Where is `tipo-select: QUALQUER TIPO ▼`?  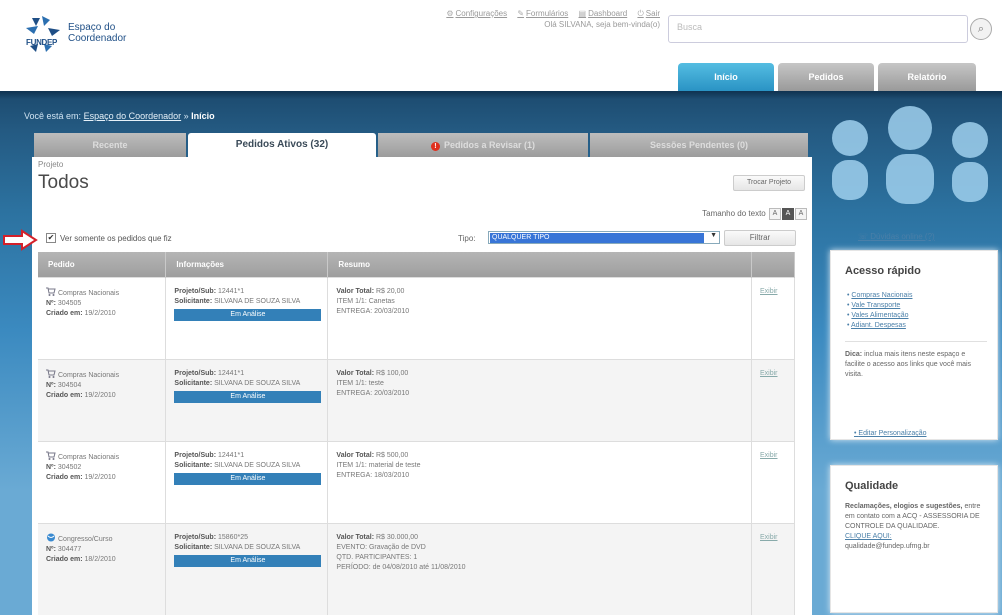
tipo-select: QUALQUER TIPO ▼ is located at coordinates (604, 237).